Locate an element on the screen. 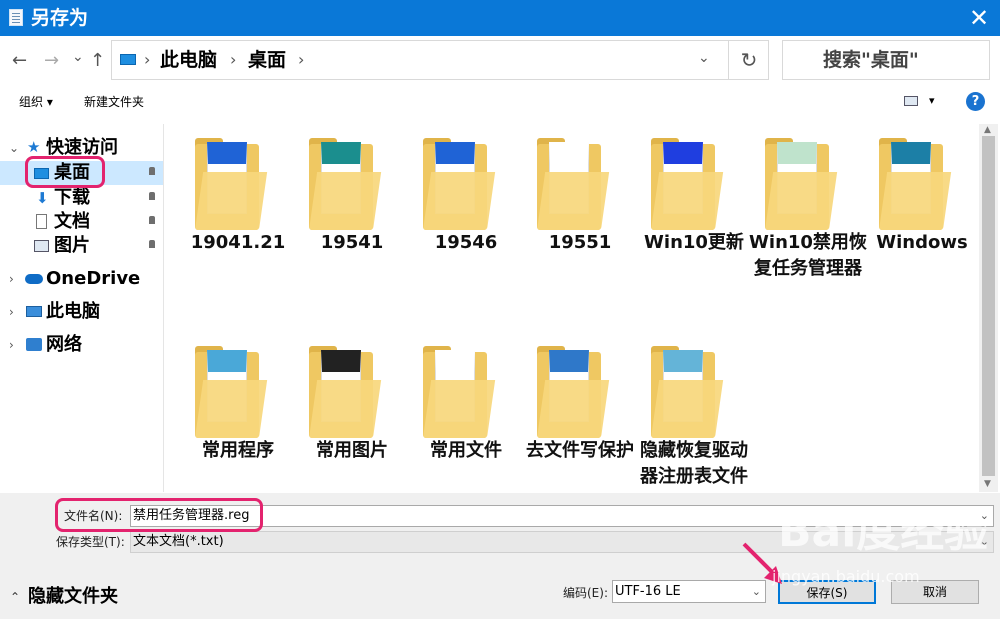 The width and height of the screenshot is (1000, 619). file-name: 19551 is located at coordinates (580, 242).